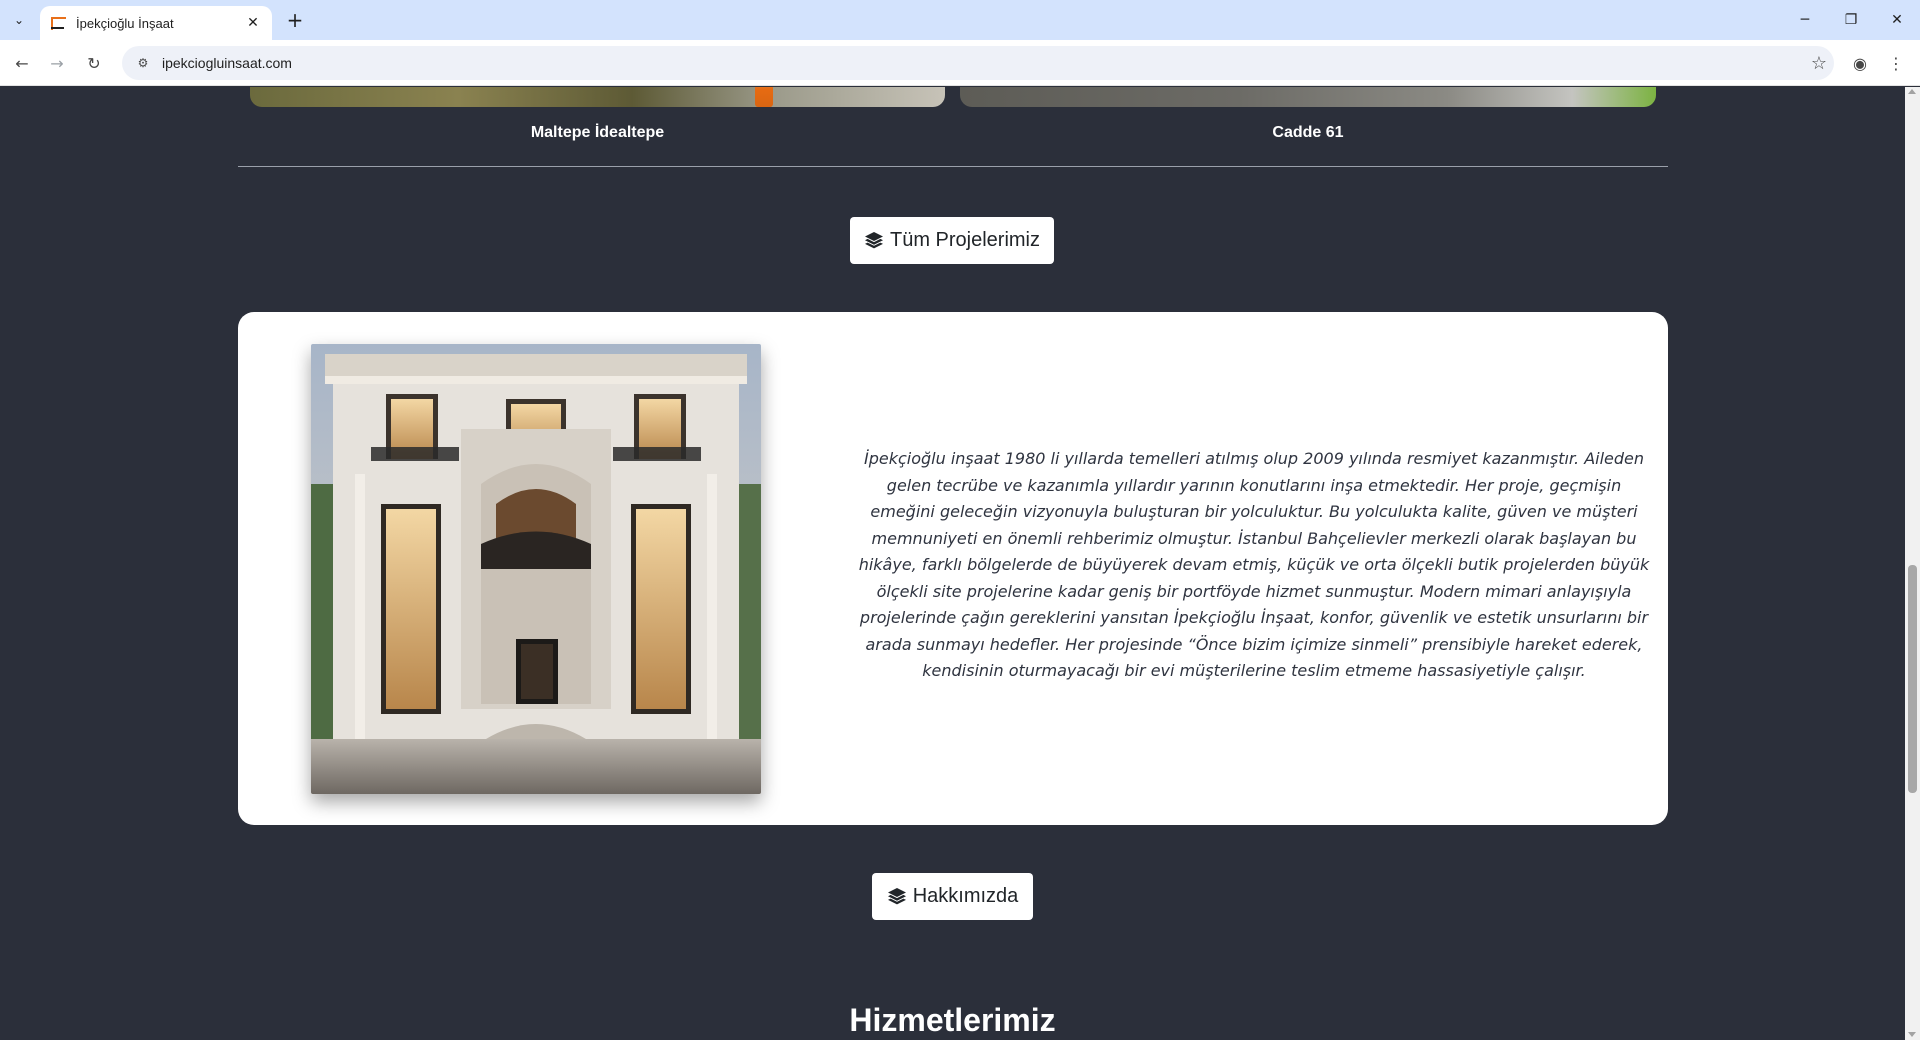  I want to click on house-photo, so click(536, 569).